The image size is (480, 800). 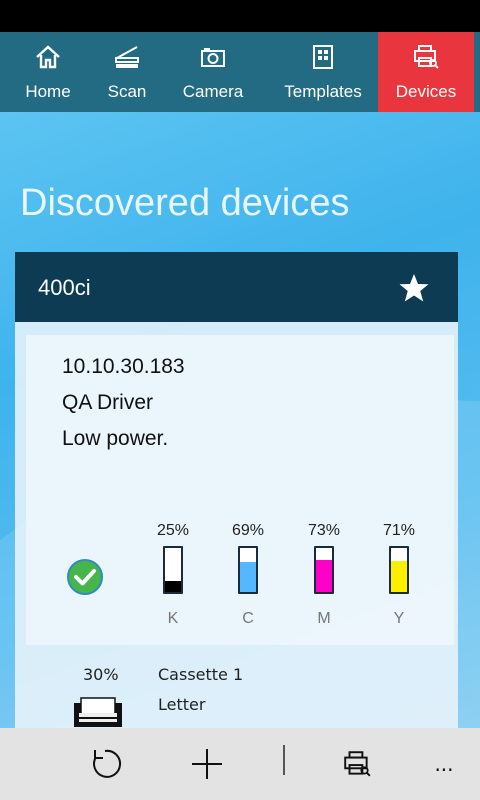 What do you see at coordinates (213, 91) in the screenshot?
I see `nav-camera-label: Camera` at bounding box center [213, 91].